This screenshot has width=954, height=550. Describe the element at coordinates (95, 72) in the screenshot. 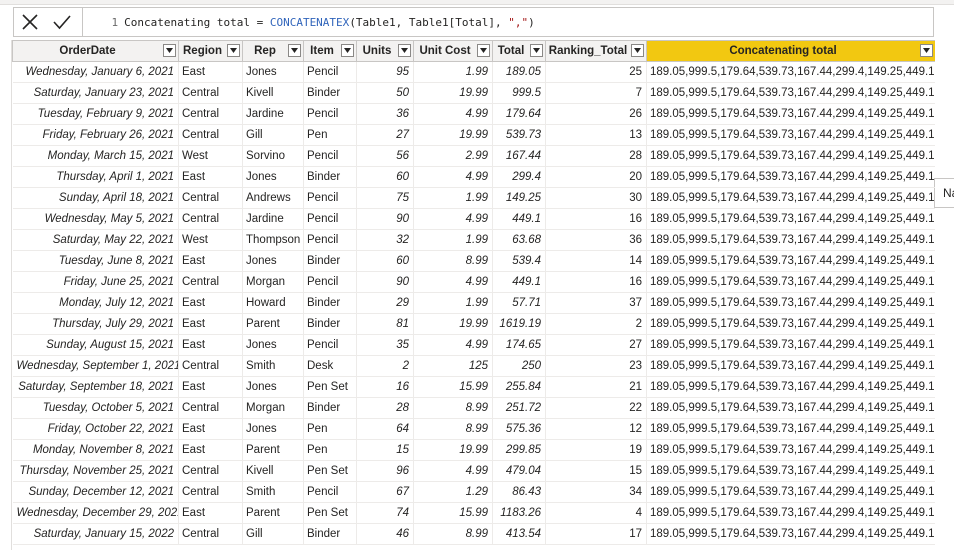

I see `cell-order-date: Wednesday, January 6, 2021` at that location.